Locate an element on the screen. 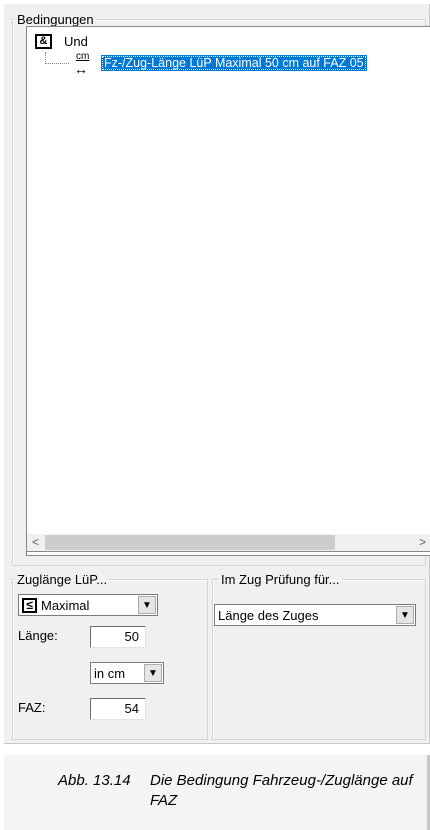 This screenshot has height=830, width=430. scrollbar-thumb is located at coordinates (190, 542).